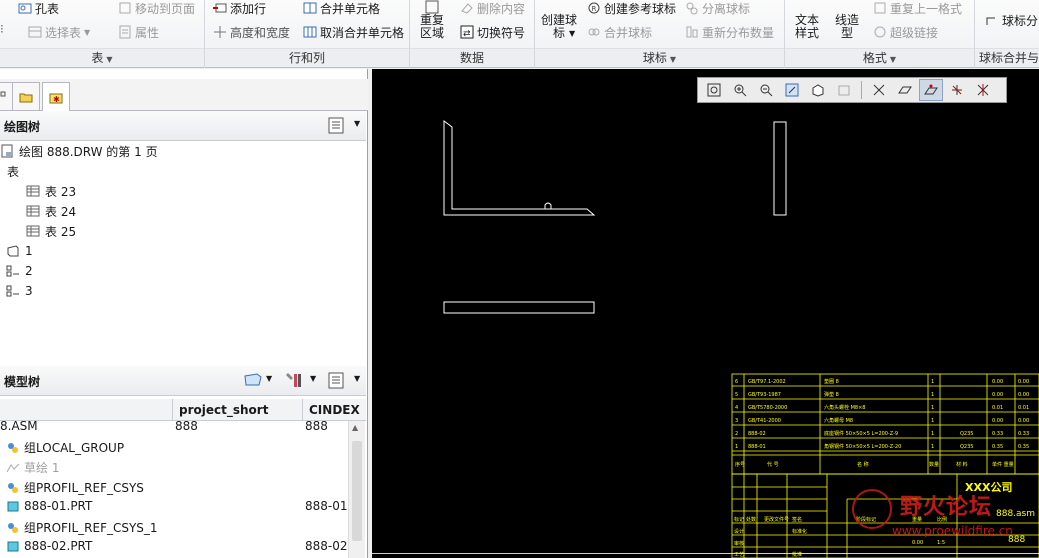 This screenshot has width=1039, height=558. Describe the element at coordinates (338, 126) in the screenshot. I see `tree-settings-icon` at that location.